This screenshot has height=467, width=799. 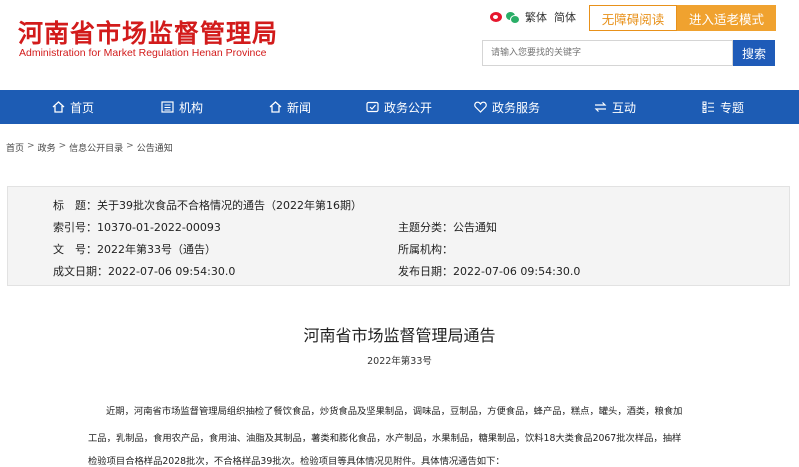 What do you see at coordinates (58, 107) in the screenshot?
I see `home-icon` at bounding box center [58, 107].